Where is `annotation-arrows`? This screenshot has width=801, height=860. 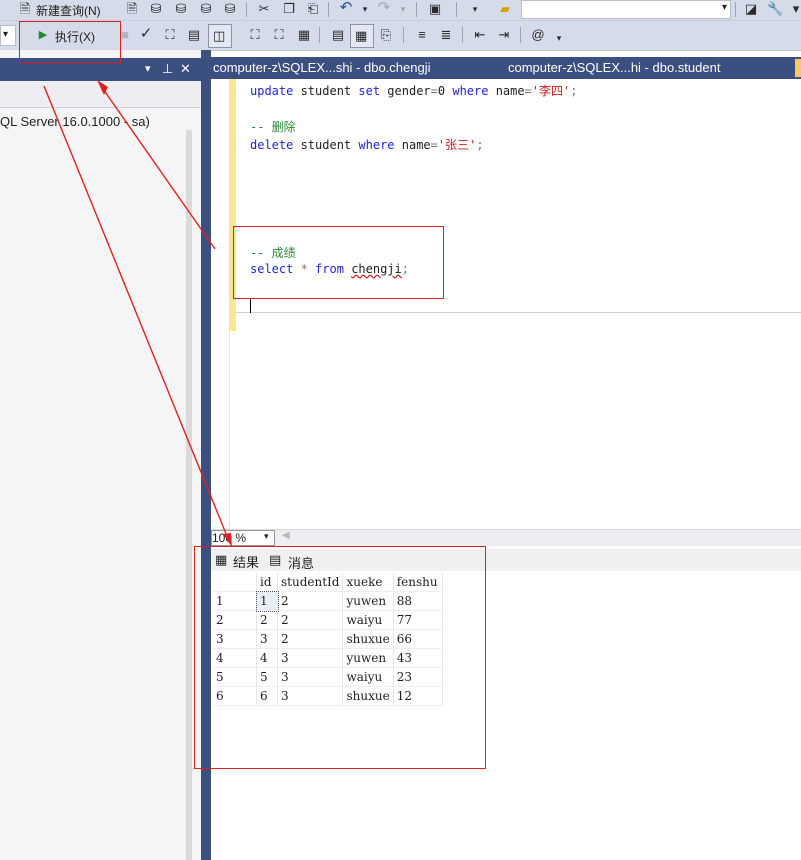 annotation-arrows is located at coordinates (137, 313).